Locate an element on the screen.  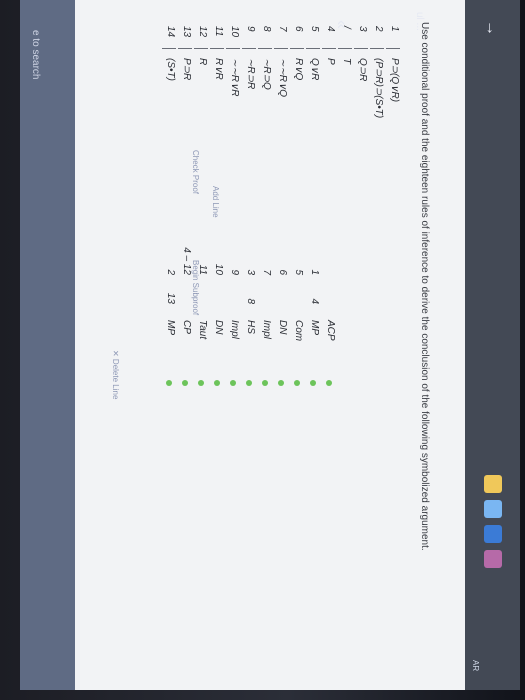
proof-line: 6 R∨Q 5 Com is located at coordinates (297, 345).